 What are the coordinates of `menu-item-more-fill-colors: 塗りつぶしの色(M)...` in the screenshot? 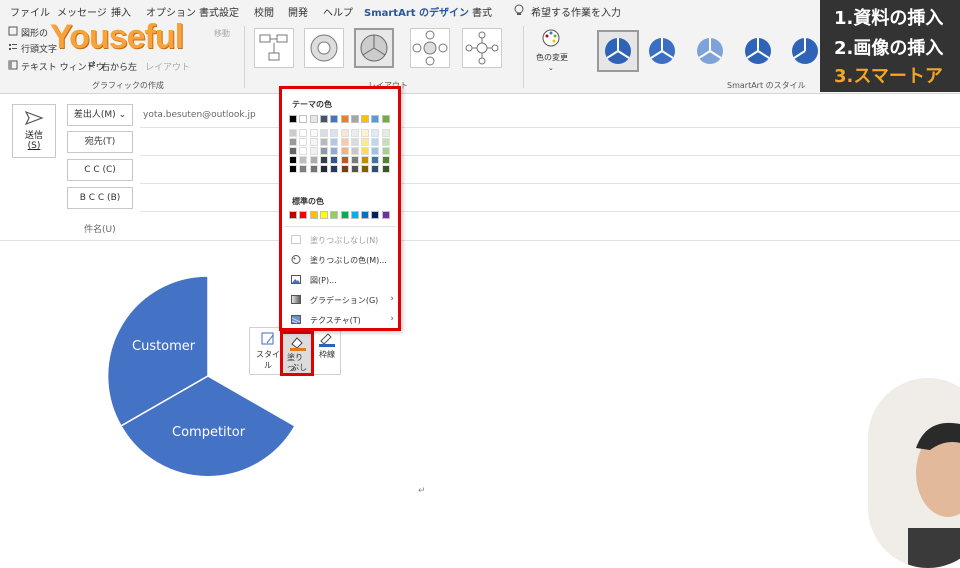 It's located at (340, 260).